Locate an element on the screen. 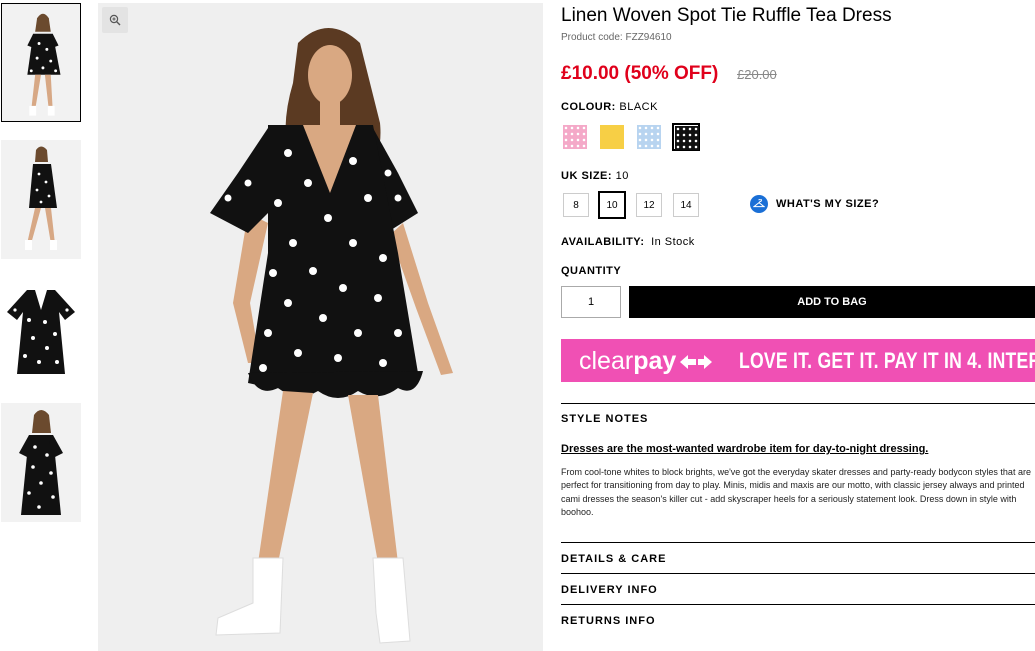 The height and width of the screenshot is (651, 1035). availability-value: In Stock is located at coordinates (673, 242).